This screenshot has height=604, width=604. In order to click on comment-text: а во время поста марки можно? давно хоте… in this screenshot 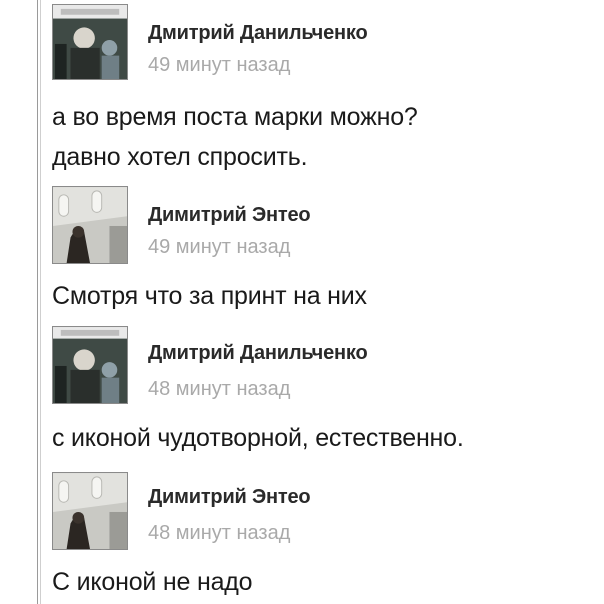, I will do `click(235, 137)`.